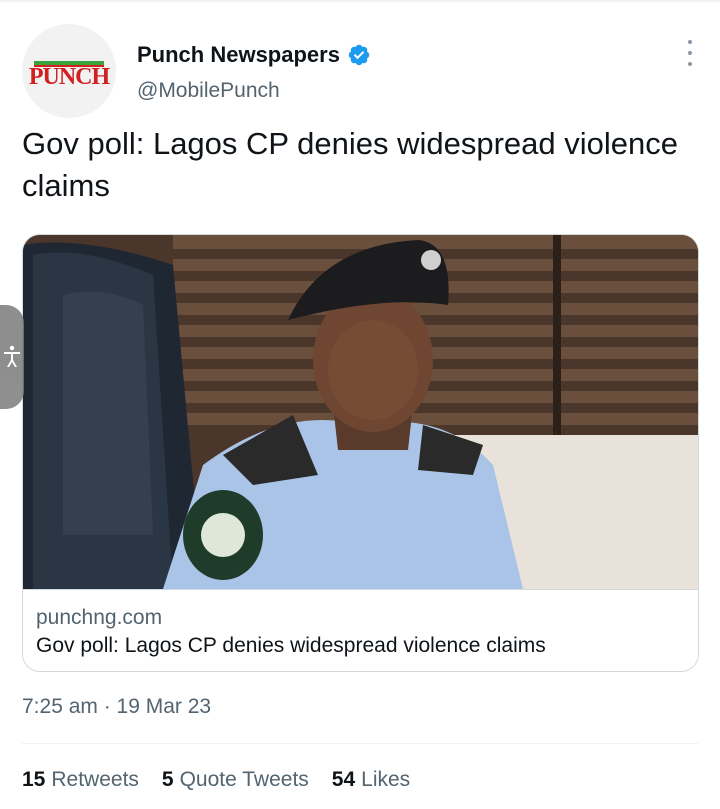 The height and width of the screenshot is (809, 720). I want to click on likes-stat: 54 Likes, so click(371, 780).